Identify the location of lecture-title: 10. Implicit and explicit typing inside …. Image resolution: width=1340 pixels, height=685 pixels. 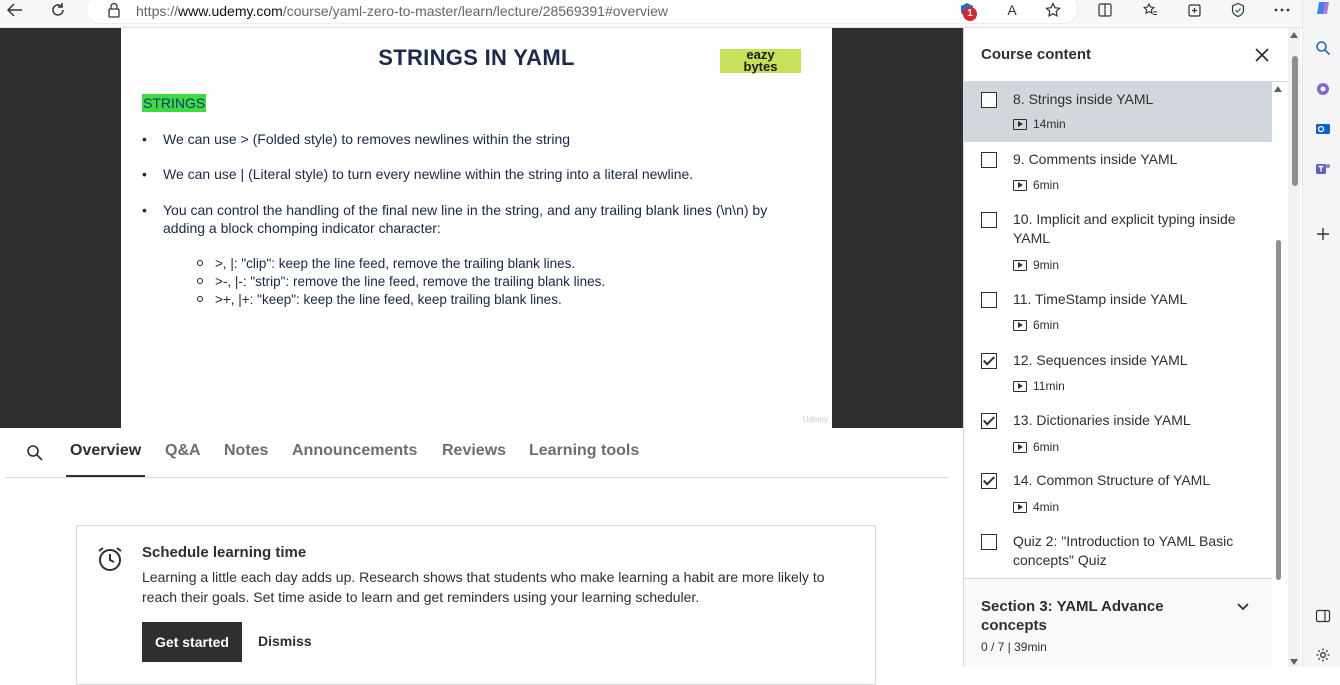
(1124, 228).